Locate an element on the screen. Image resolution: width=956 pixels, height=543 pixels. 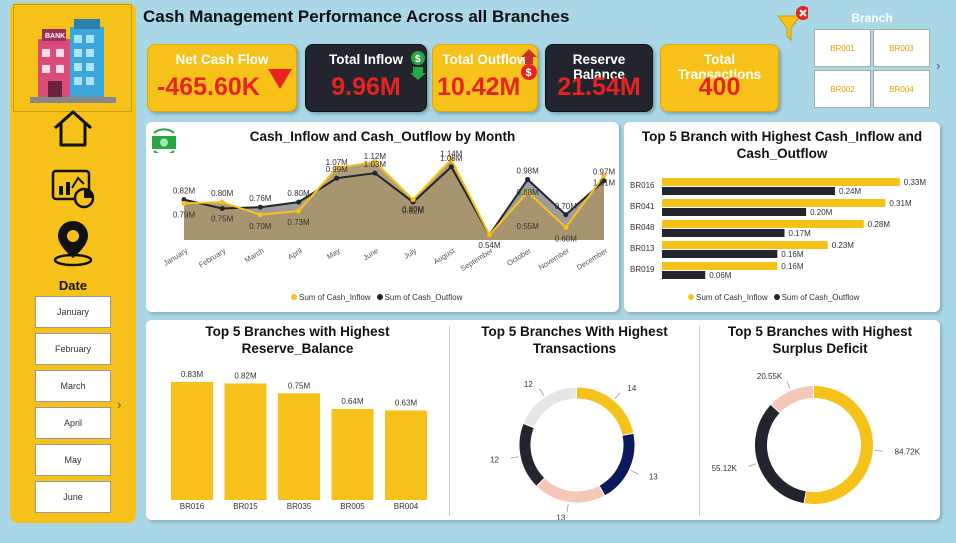
x-tick-label: BR035 is located at coordinates (299, 506).